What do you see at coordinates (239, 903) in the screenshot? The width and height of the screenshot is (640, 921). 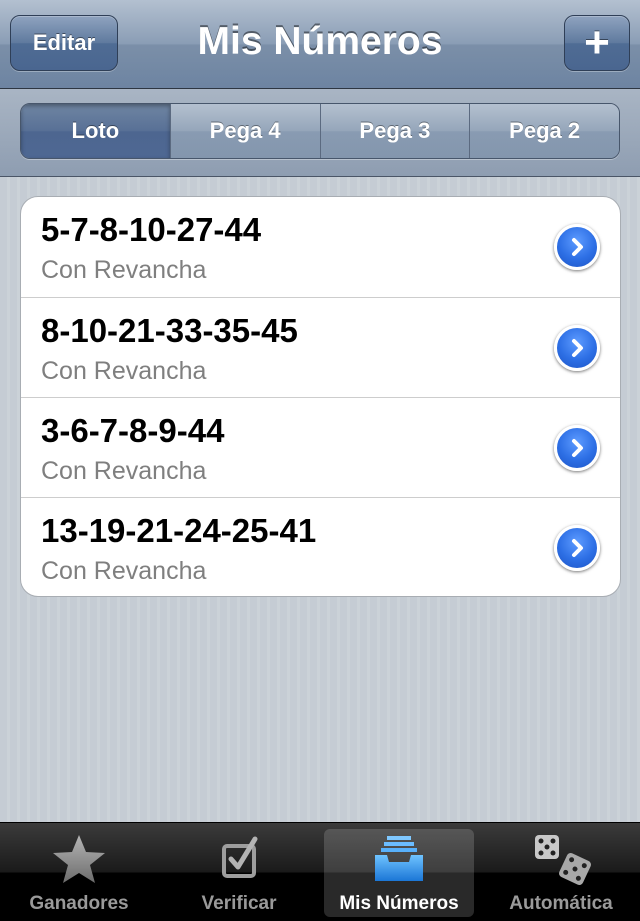 I see `tab-label: Verificar` at bounding box center [239, 903].